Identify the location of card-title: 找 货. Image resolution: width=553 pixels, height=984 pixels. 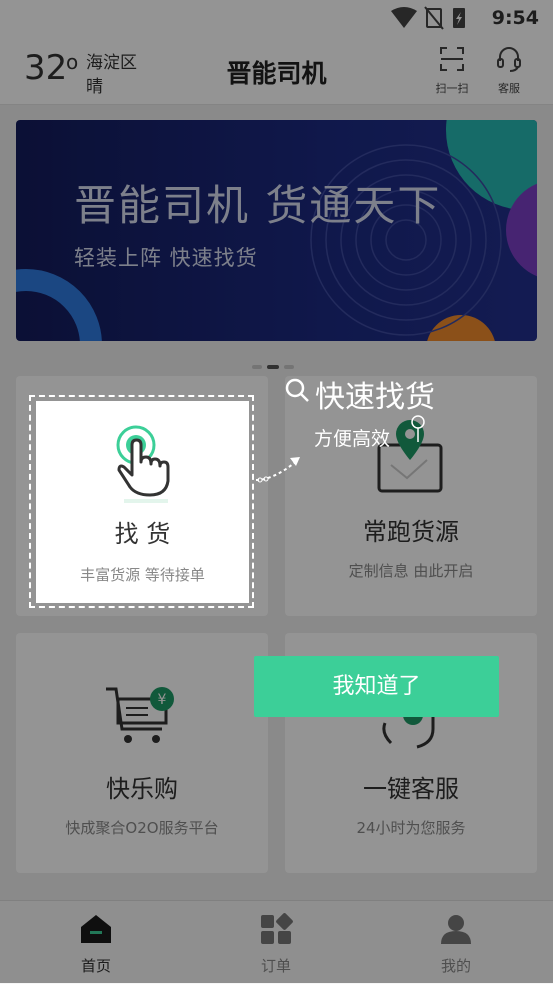
(142, 534).